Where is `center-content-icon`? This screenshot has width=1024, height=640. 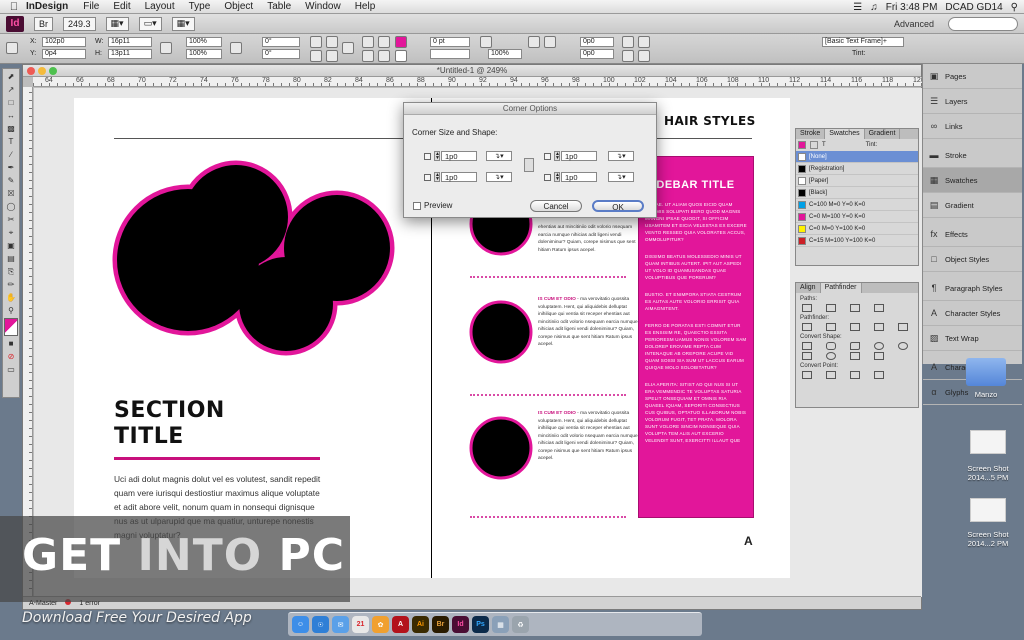
center-content-icon is located at coordinates (628, 56).